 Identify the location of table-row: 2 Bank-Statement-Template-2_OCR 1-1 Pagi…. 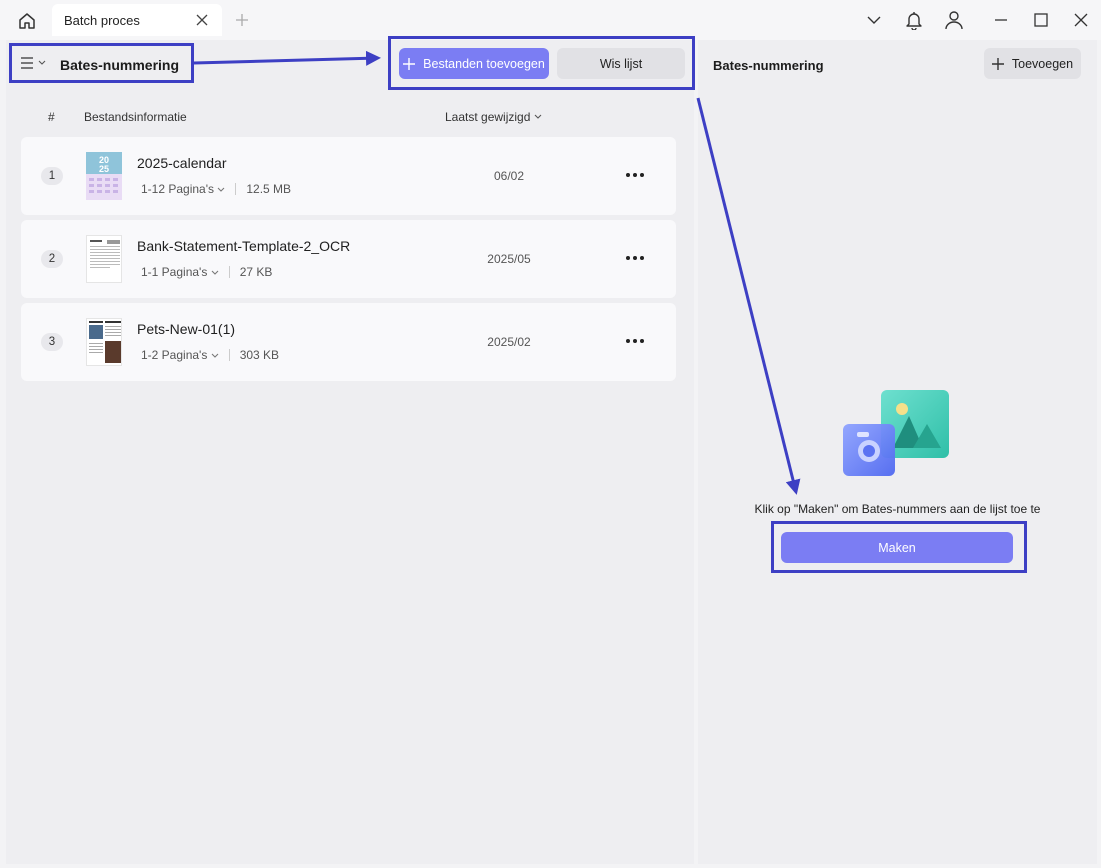
(348, 259).